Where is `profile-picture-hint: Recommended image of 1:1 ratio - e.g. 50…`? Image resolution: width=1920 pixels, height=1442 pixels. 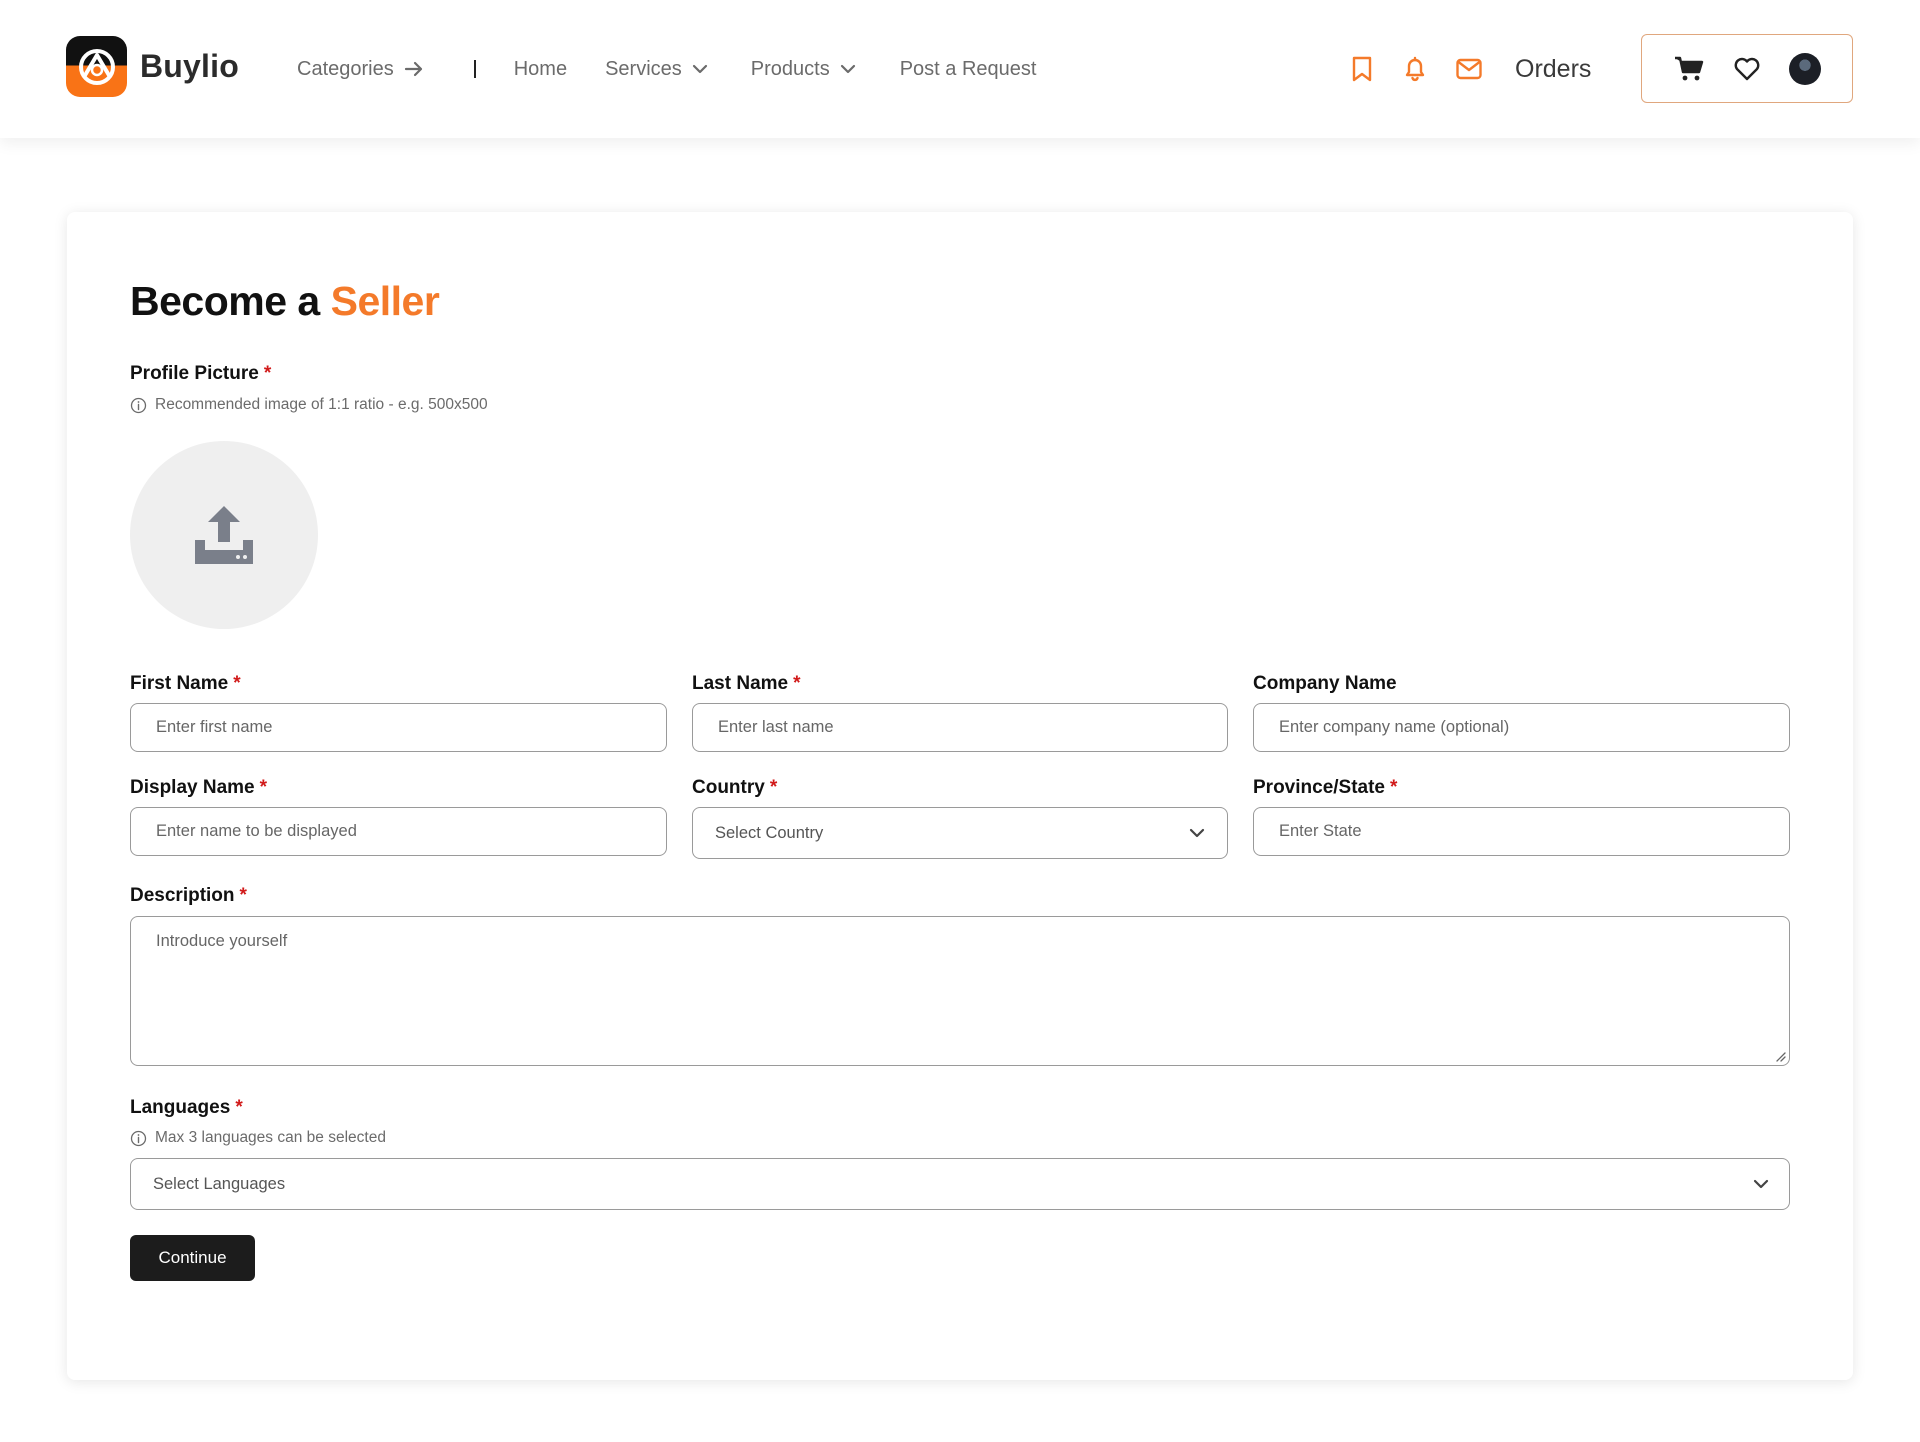
profile-picture-hint: Recommended image of 1:1 ratio - e.g. 50… is located at coordinates (309, 405).